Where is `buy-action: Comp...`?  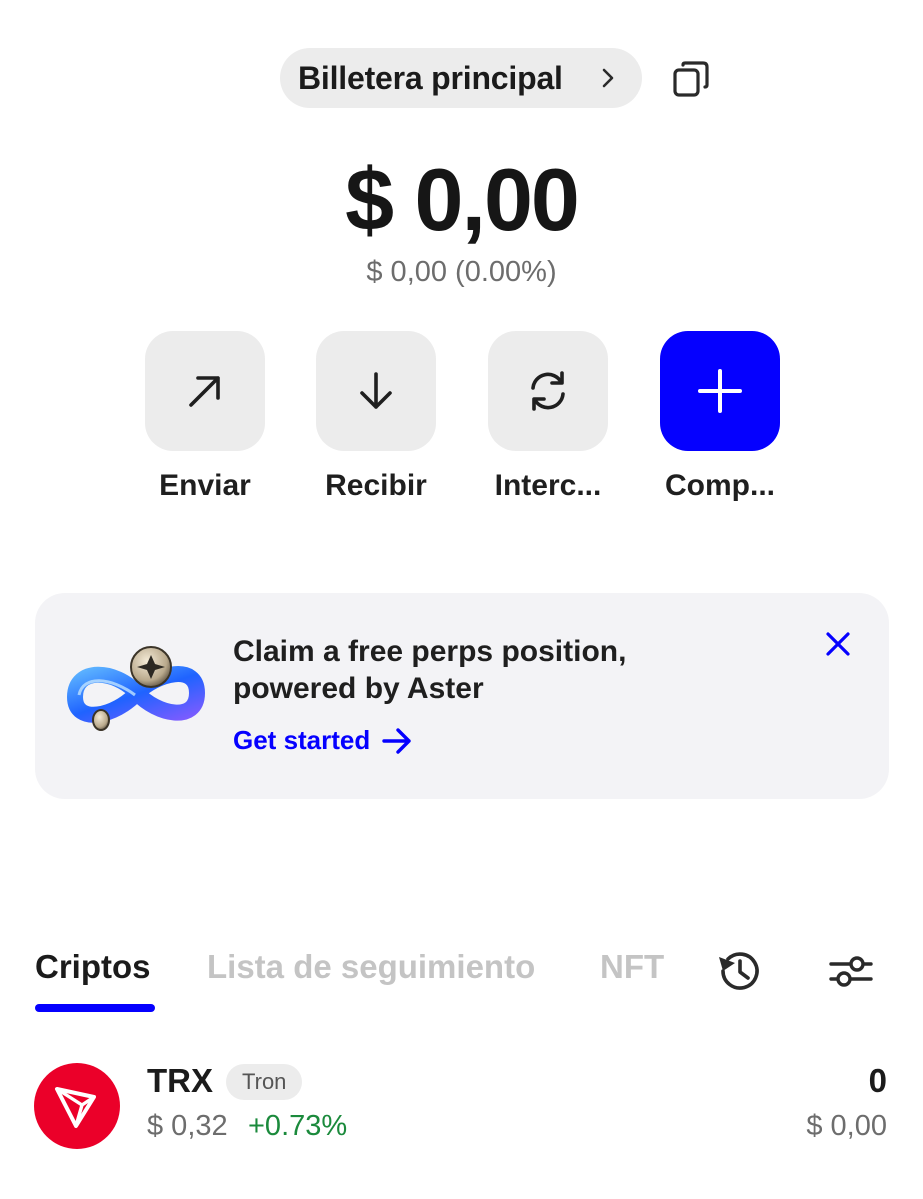
buy-action: Comp... is located at coordinates (720, 416).